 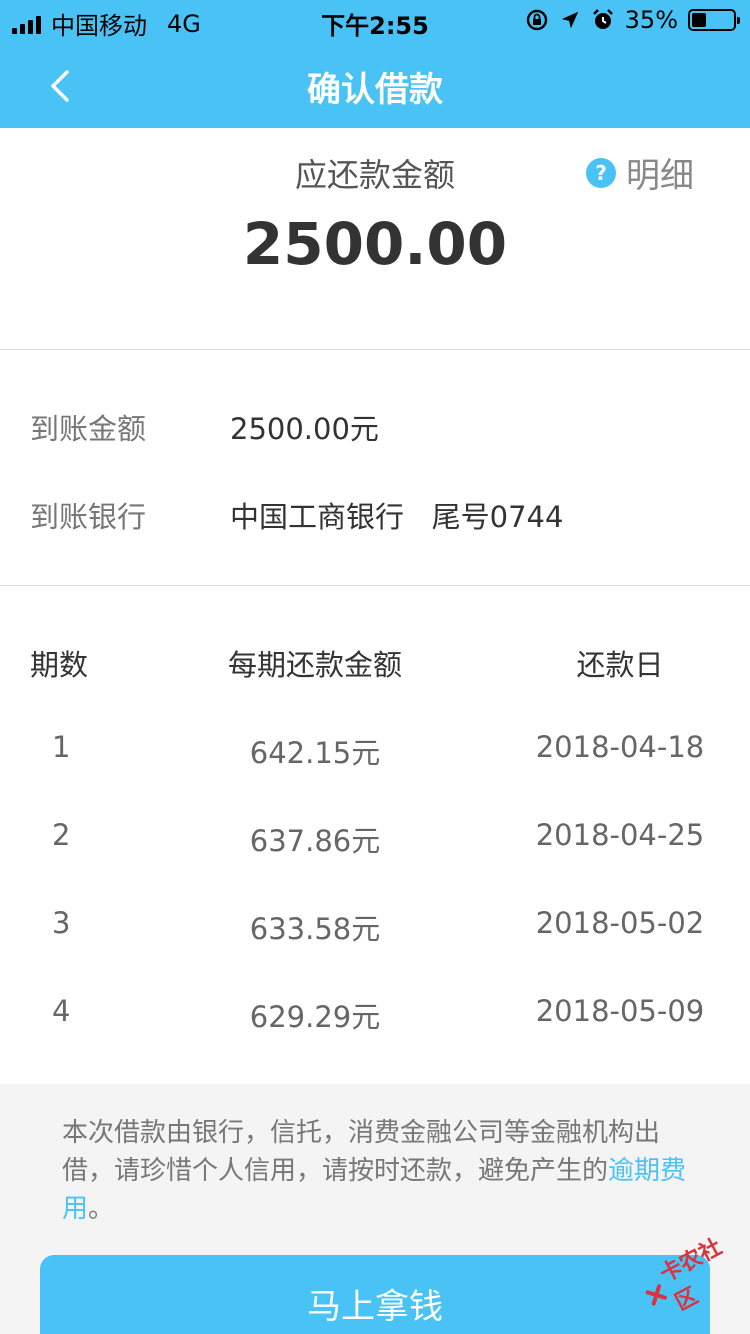 I want to click on table-row: 2 637.86元 2018-04-25, so click(x=375, y=840).